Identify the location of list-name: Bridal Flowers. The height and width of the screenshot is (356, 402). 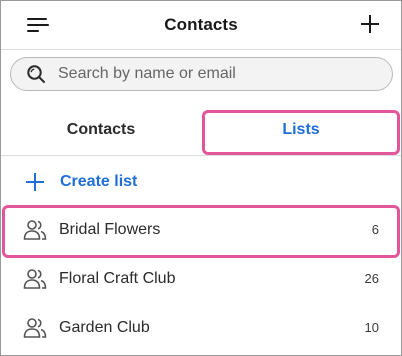
(110, 229).